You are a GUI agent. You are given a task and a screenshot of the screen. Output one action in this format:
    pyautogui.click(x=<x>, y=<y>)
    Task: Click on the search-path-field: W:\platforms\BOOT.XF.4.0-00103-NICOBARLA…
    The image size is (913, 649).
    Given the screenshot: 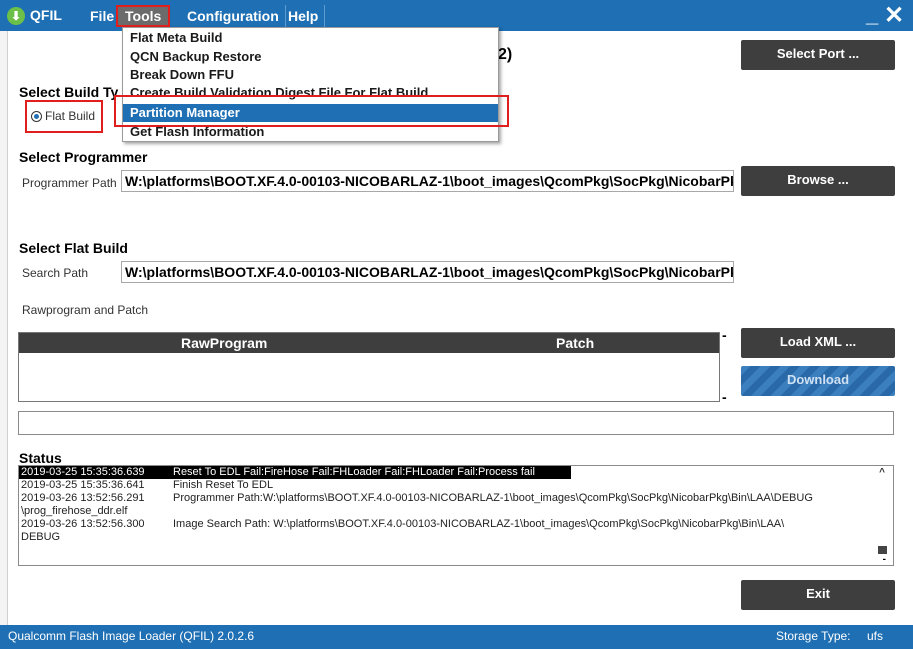 What is the action you would take?
    pyautogui.click(x=427, y=272)
    